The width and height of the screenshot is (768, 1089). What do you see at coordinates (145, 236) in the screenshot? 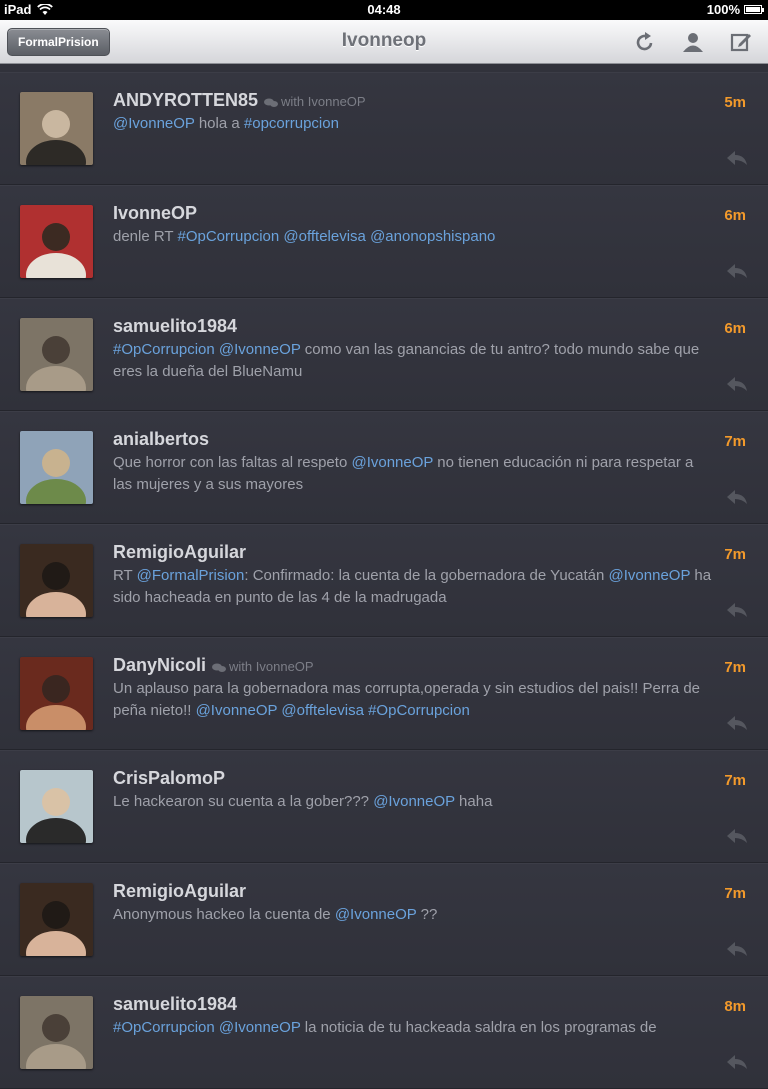
I see `tweet-text-fragment: denle RT` at bounding box center [145, 236].